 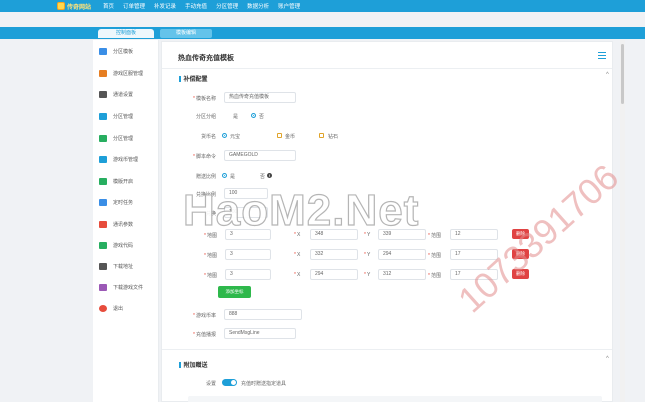 What do you see at coordinates (116, 224) in the screenshot?
I see `sidebar-item-comm-params: 通讯参数` at bounding box center [116, 224].